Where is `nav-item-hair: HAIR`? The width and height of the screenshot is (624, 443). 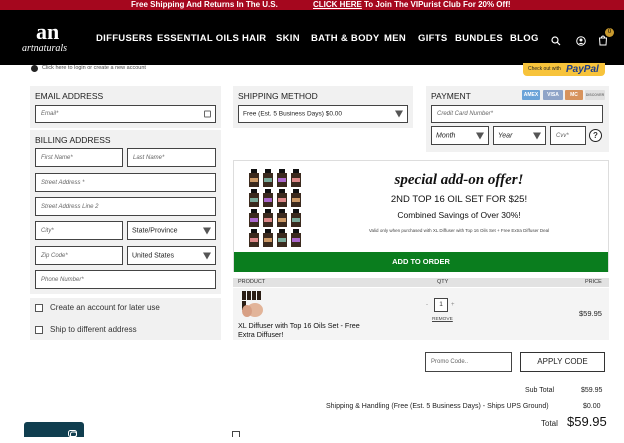
nav-item-hair: HAIR is located at coordinates (254, 39).